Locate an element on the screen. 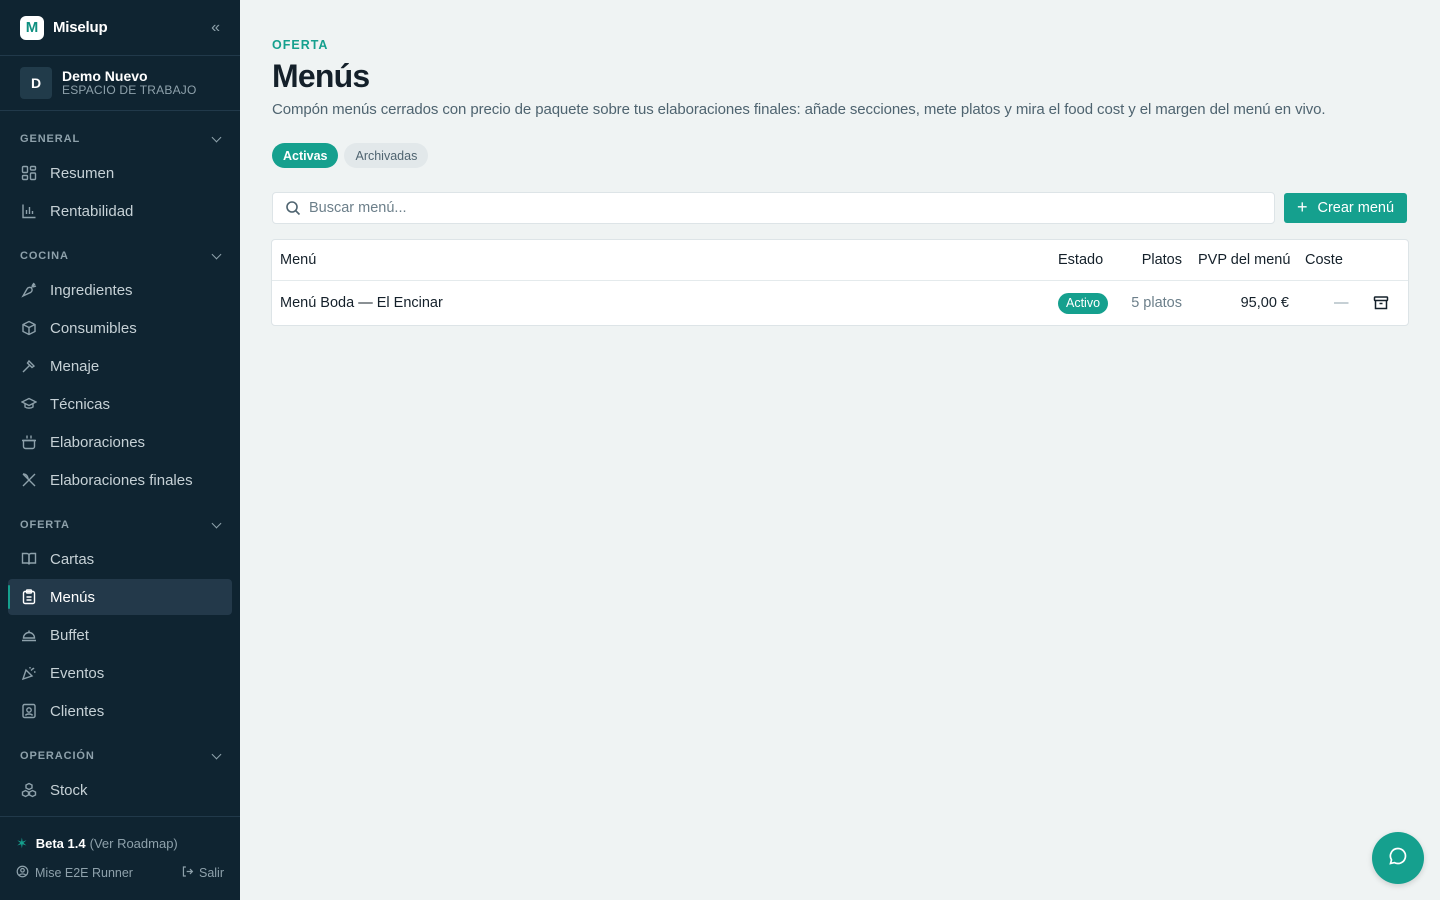  sidebar-item-label: Menaje is located at coordinates (75, 366).